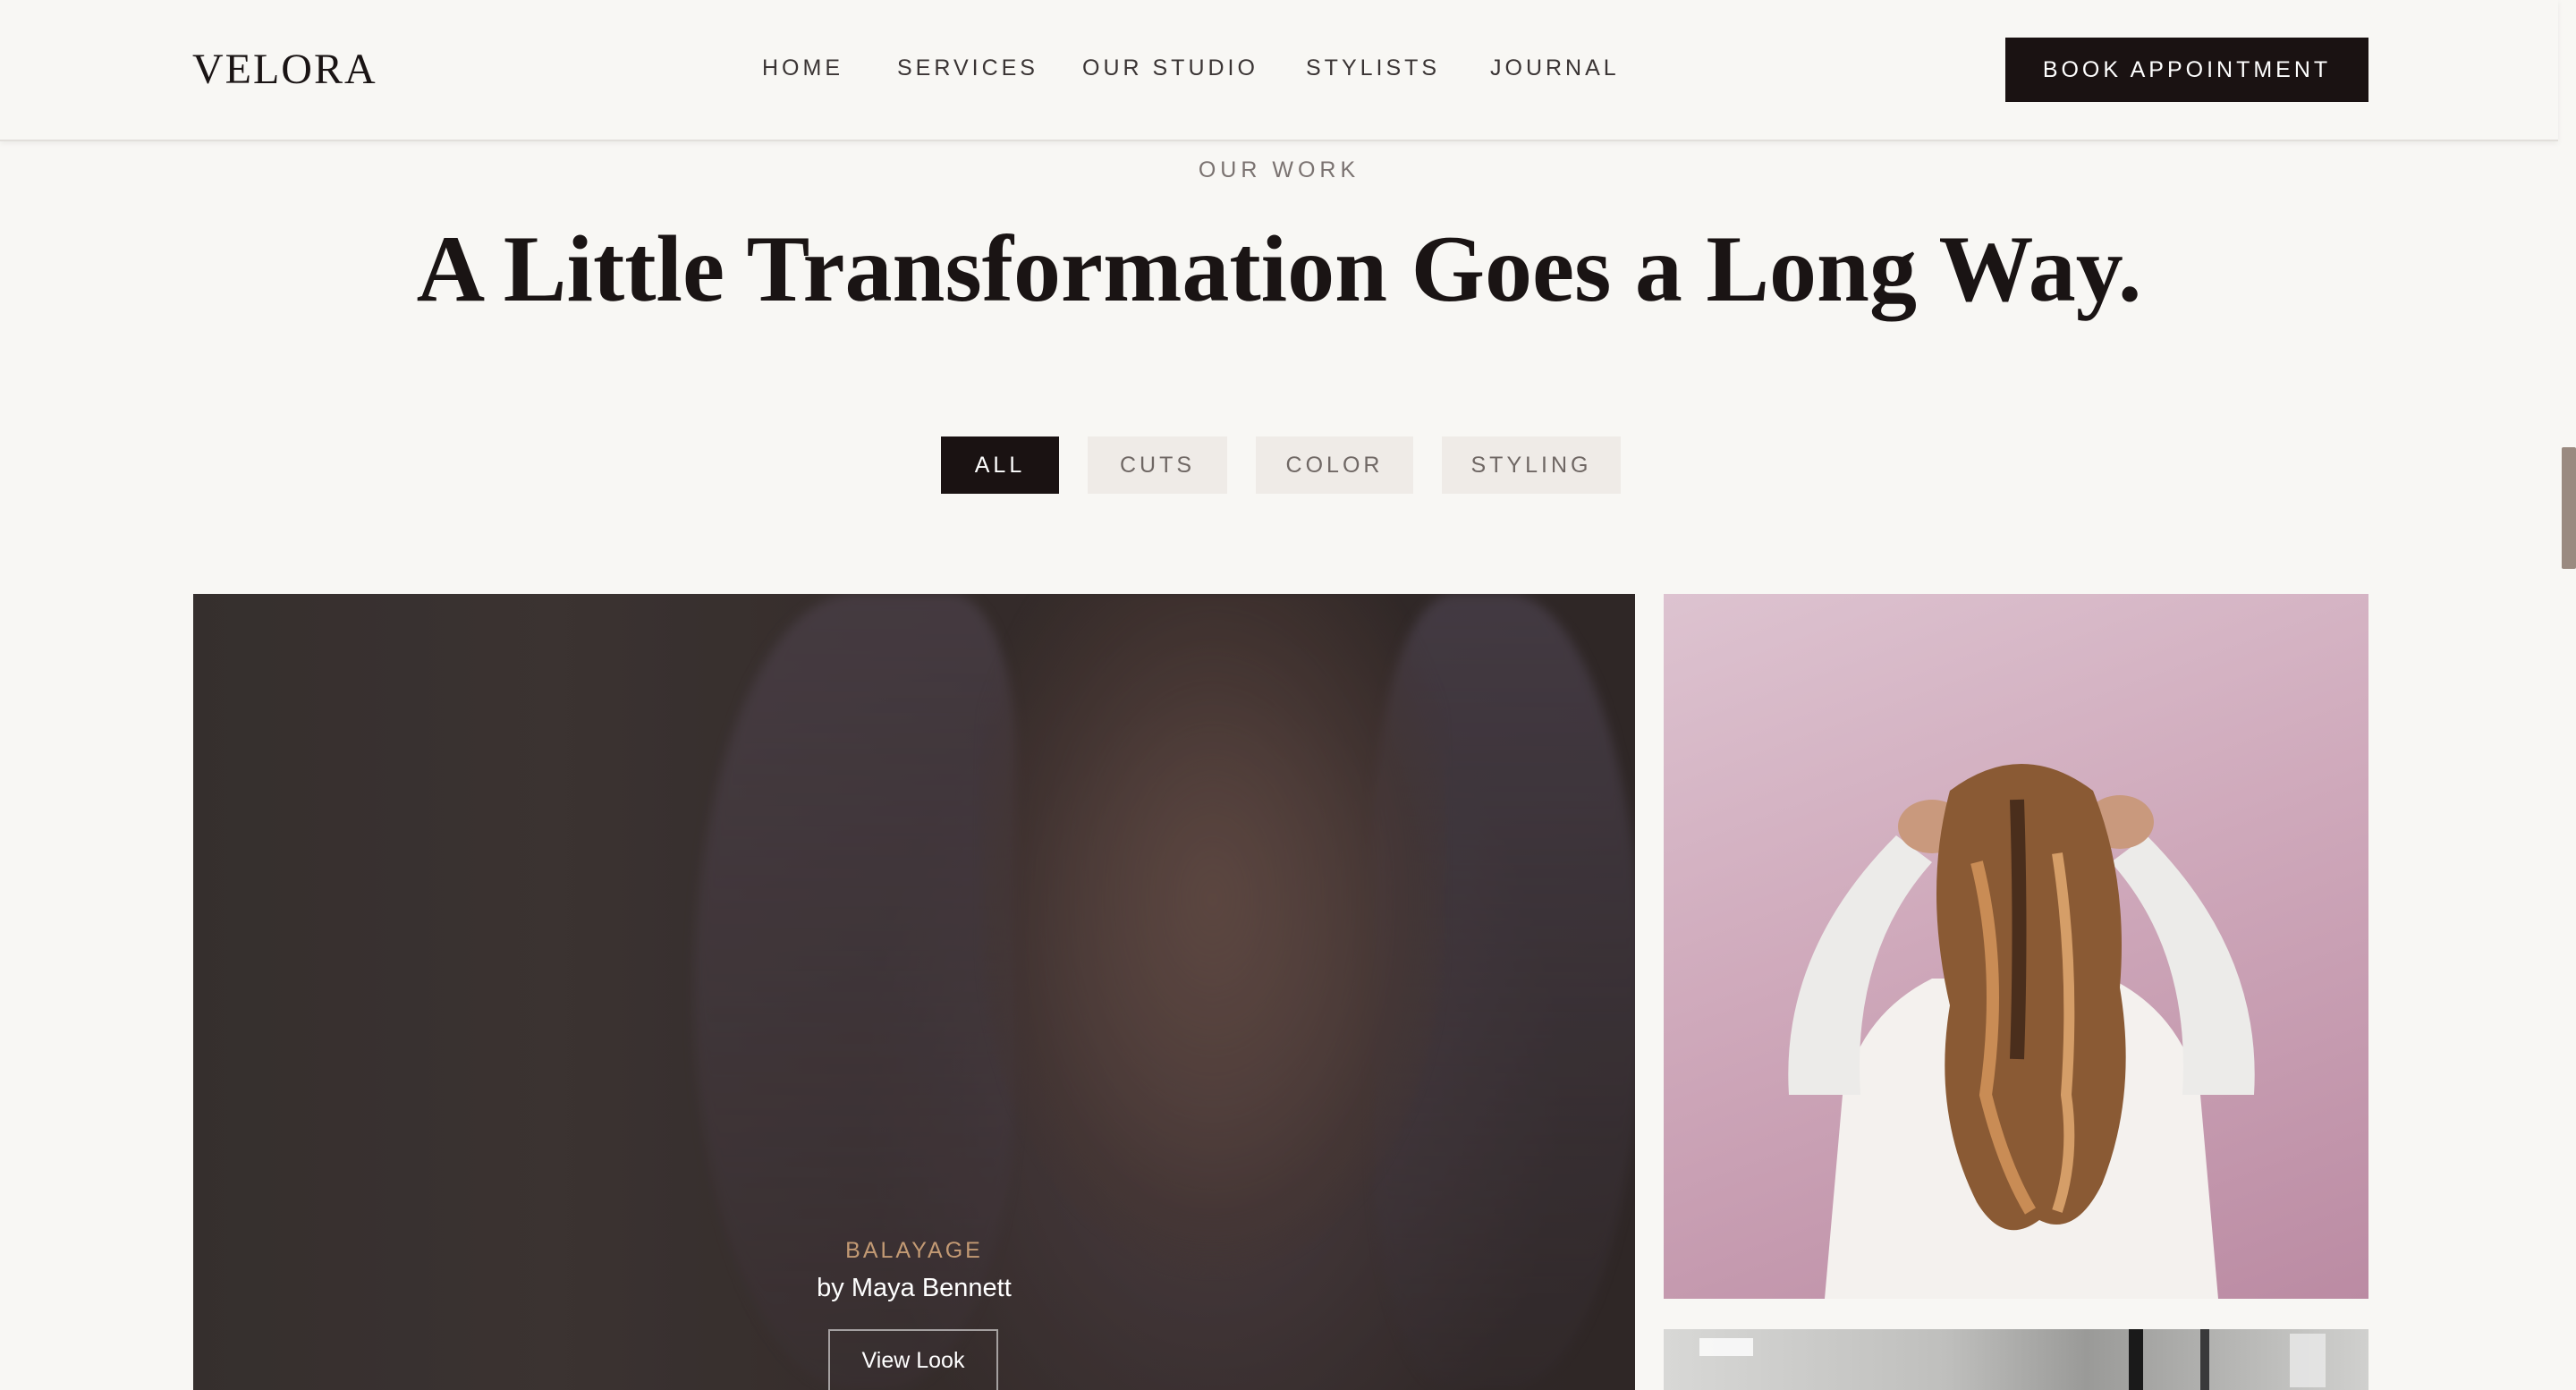 The width and height of the screenshot is (2576, 1390). Describe the element at coordinates (1373, 68) in the screenshot. I see `nav-stylists: STYLISTS` at that location.